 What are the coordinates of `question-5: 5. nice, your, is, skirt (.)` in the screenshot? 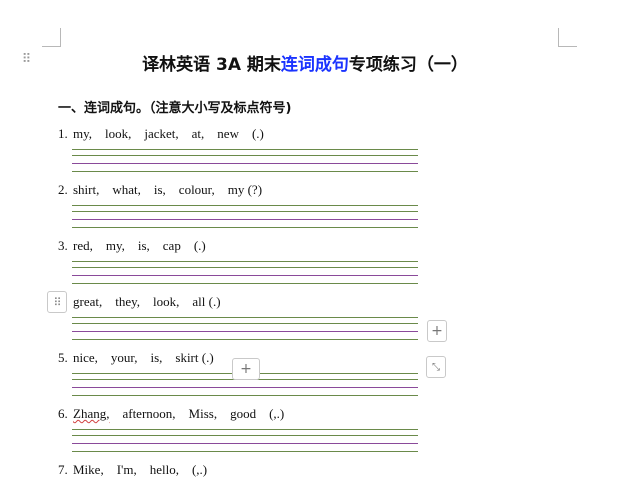 It's located at (136, 358).